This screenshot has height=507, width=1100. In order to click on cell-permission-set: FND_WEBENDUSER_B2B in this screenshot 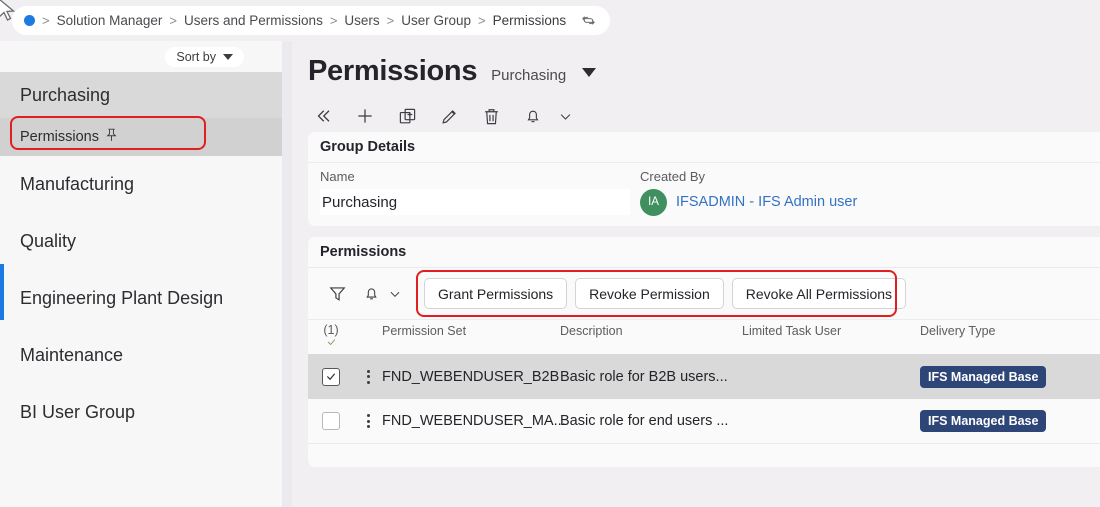, I will do `click(471, 376)`.